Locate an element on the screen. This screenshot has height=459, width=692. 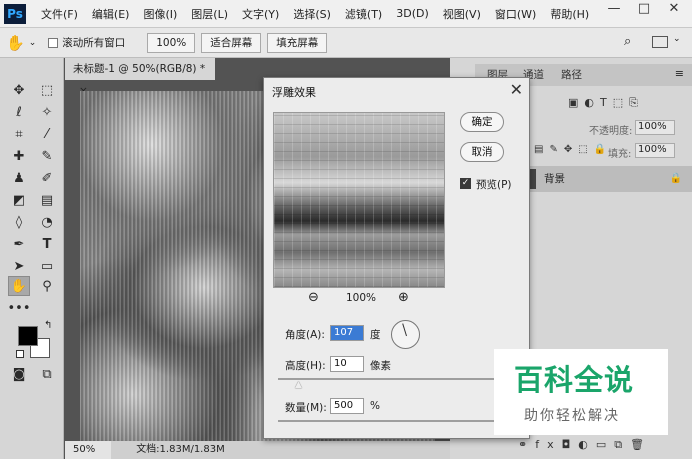
watermark-logo: 百科全说 助你轻松解决 is located at coordinates (581, 392).